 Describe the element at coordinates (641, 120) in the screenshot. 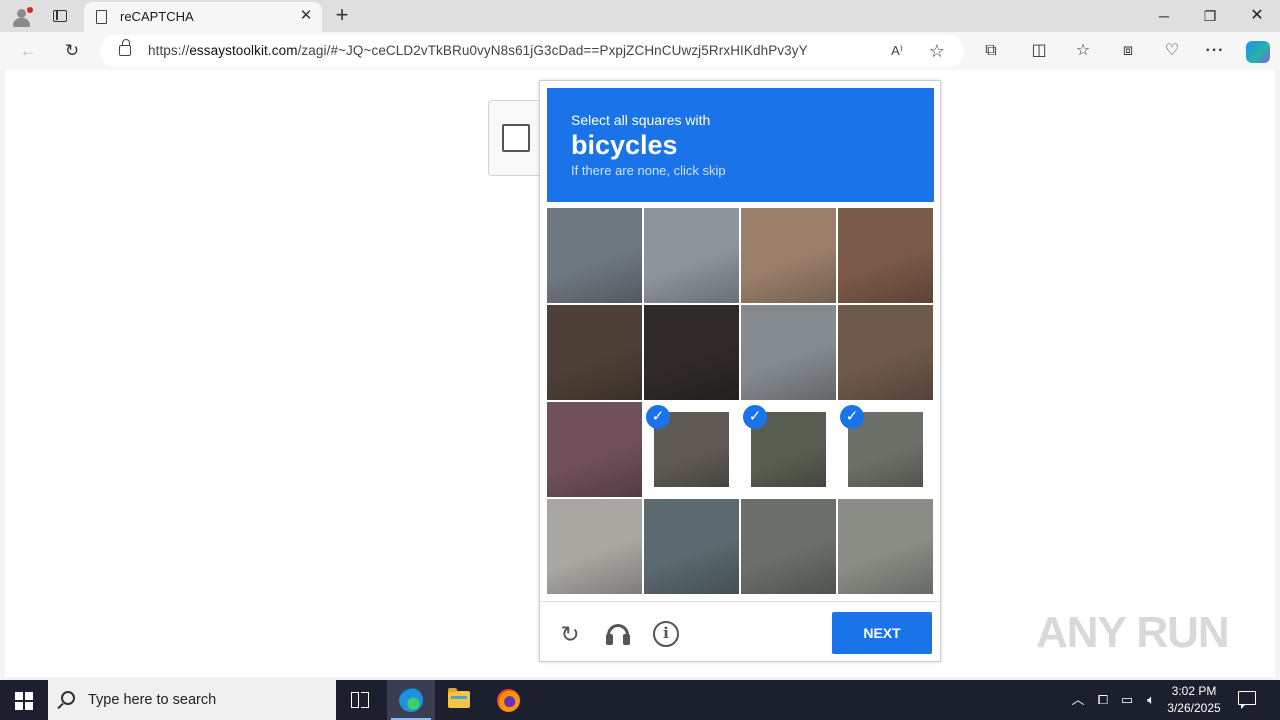

I see `captcha-instruction: Select all squares with` at that location.